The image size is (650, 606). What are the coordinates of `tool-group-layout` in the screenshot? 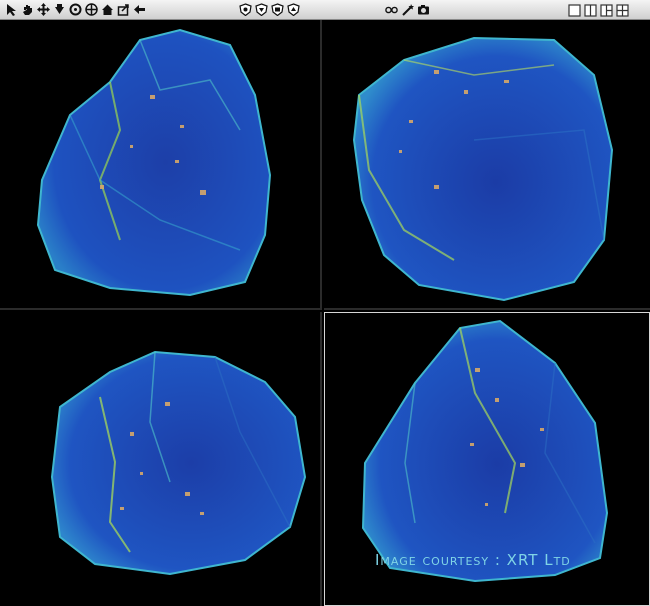 It's located at (597, 10).